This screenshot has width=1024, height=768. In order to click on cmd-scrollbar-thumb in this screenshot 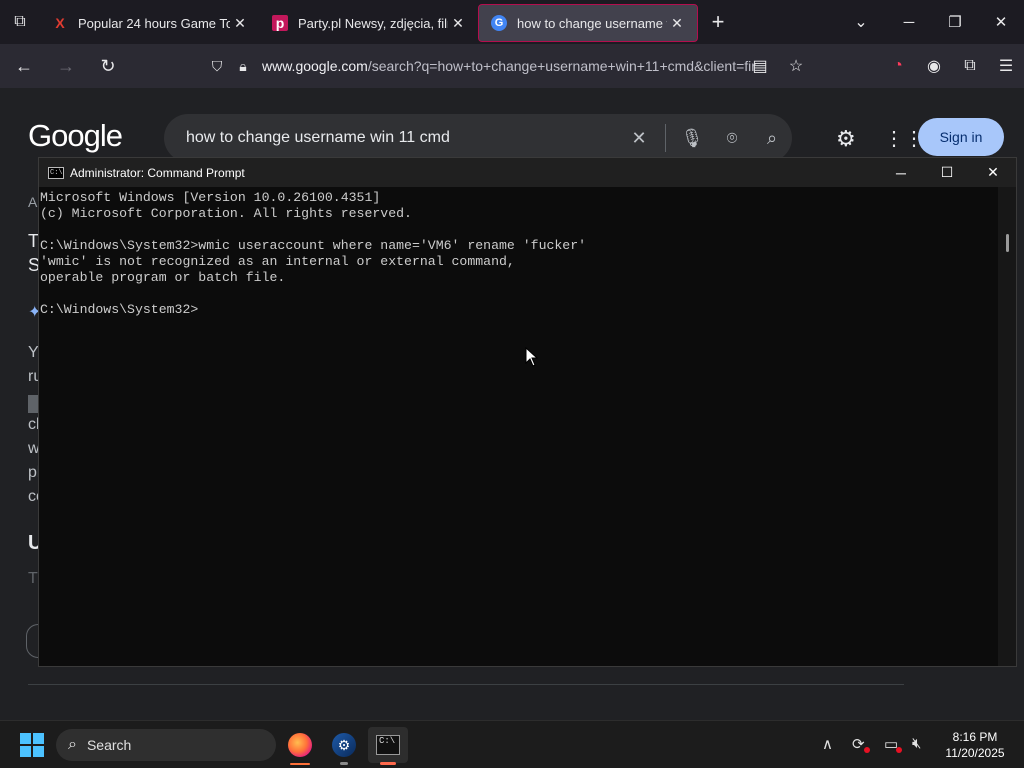, I will do `click(1007, 243)`.